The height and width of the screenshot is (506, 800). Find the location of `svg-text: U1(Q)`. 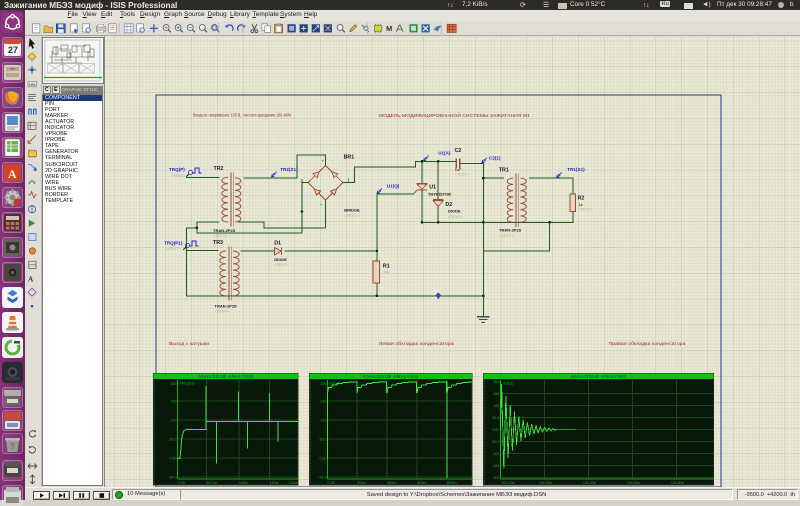

svg-text: U1(Q) is located at coordinates (393, 186).